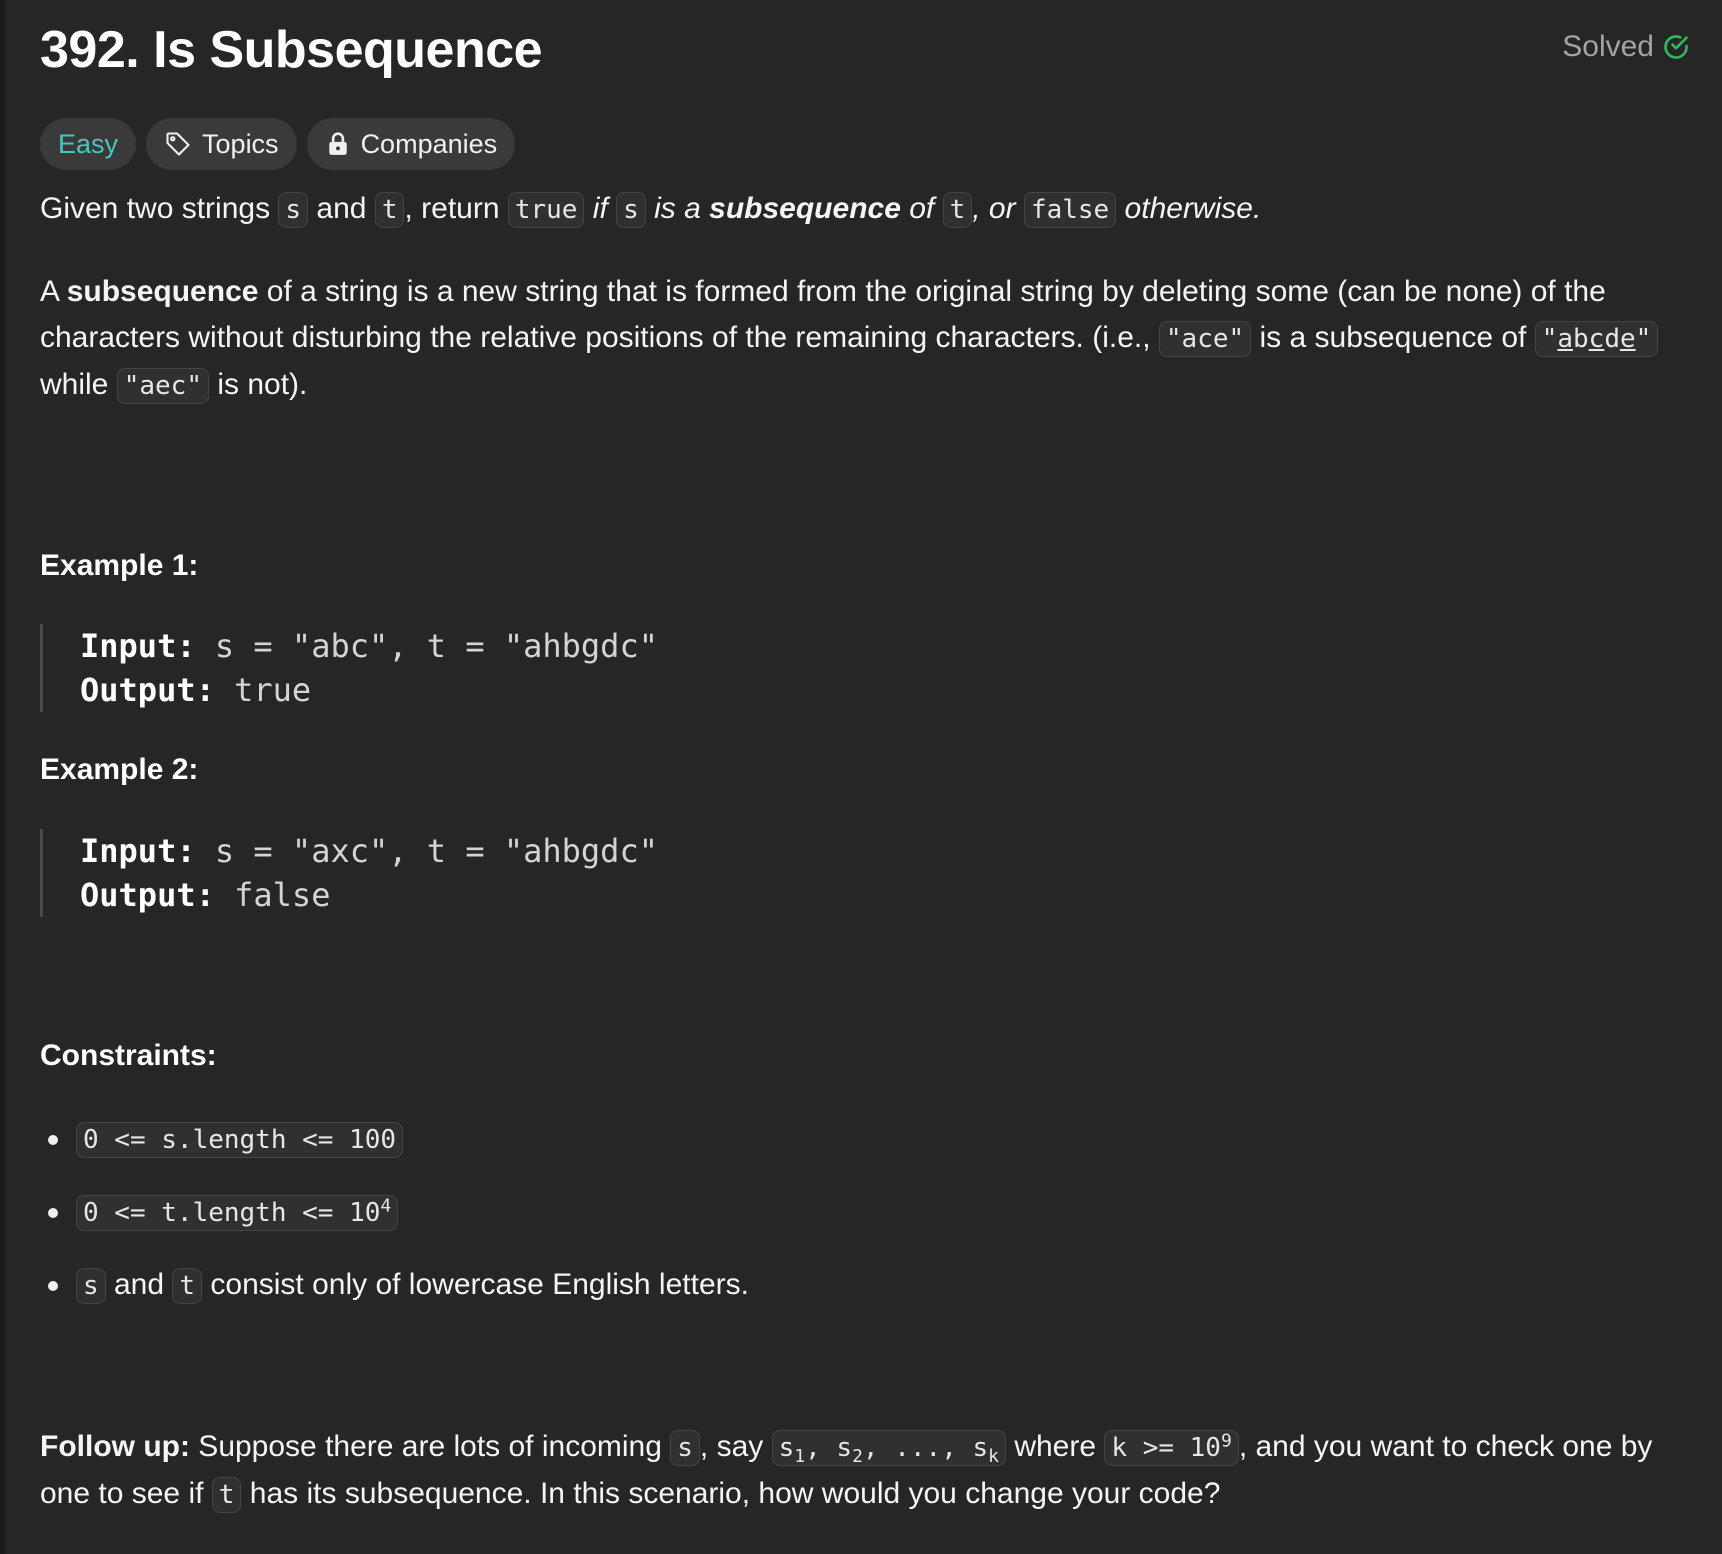 This screenshot has height=1554, width=1722. Describe the element at coordinates (128, 1055) in the screenshot. I see `constraints-heading: Constraints:` at that location.